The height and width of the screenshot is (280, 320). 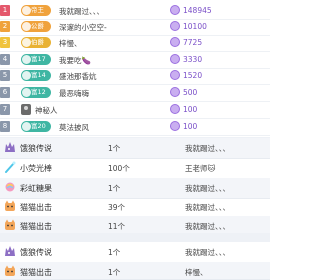 I want to click on badge-label: 公爵, so click(x=37, y=26).